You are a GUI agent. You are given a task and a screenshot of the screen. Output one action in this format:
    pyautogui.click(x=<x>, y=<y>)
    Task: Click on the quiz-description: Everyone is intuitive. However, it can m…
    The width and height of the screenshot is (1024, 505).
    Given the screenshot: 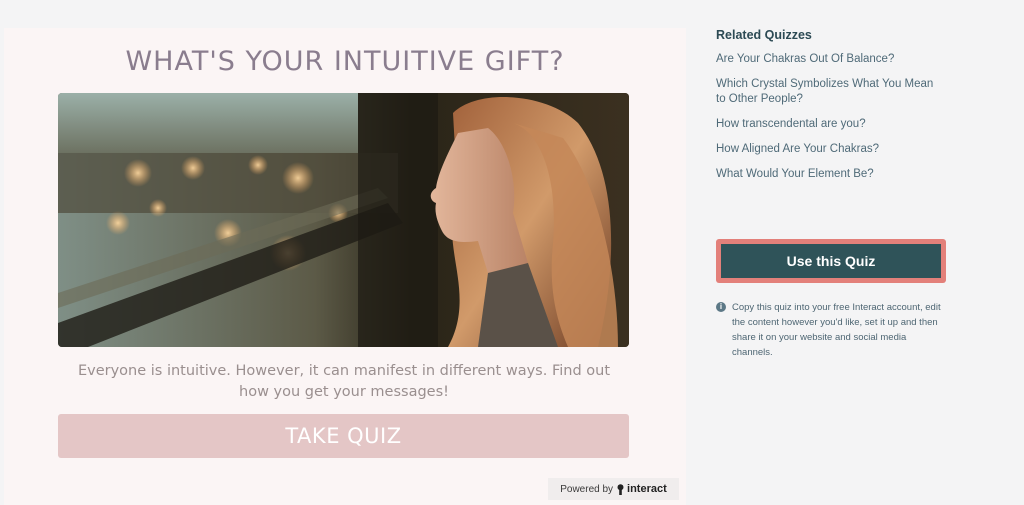 What is the action you would take?
    pyautogui.click(x=344, y=381)
    